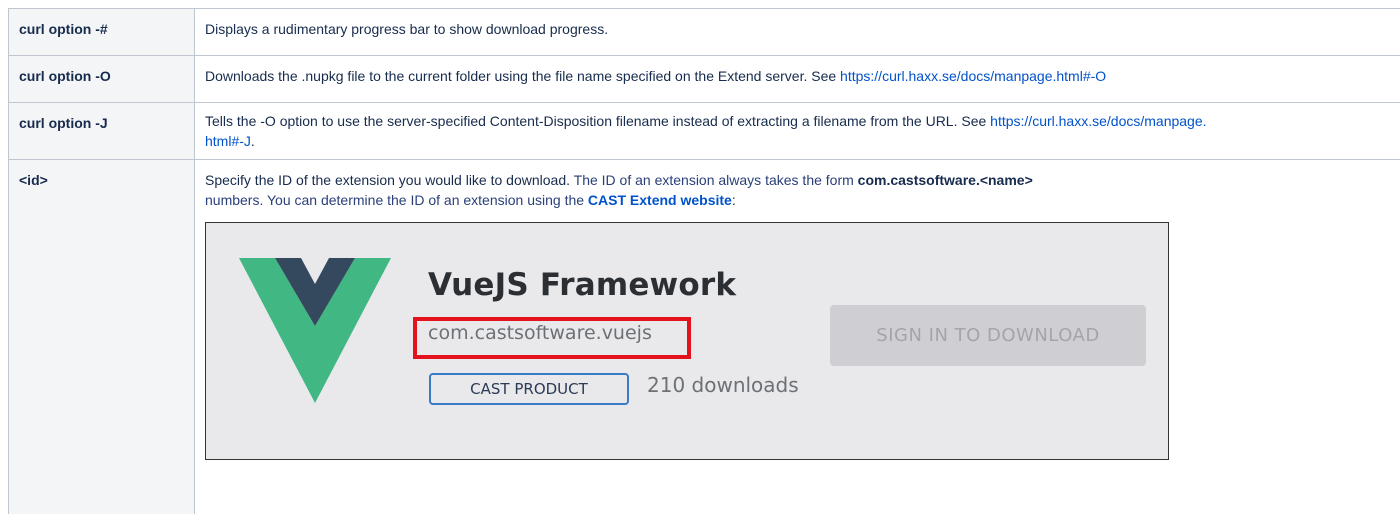 This screenshot has width=1400, height=514. What do you see at coordinates (101, 79) in the screenshot?
I see `option-key: curl option -O` at bounding box center [101, 79].